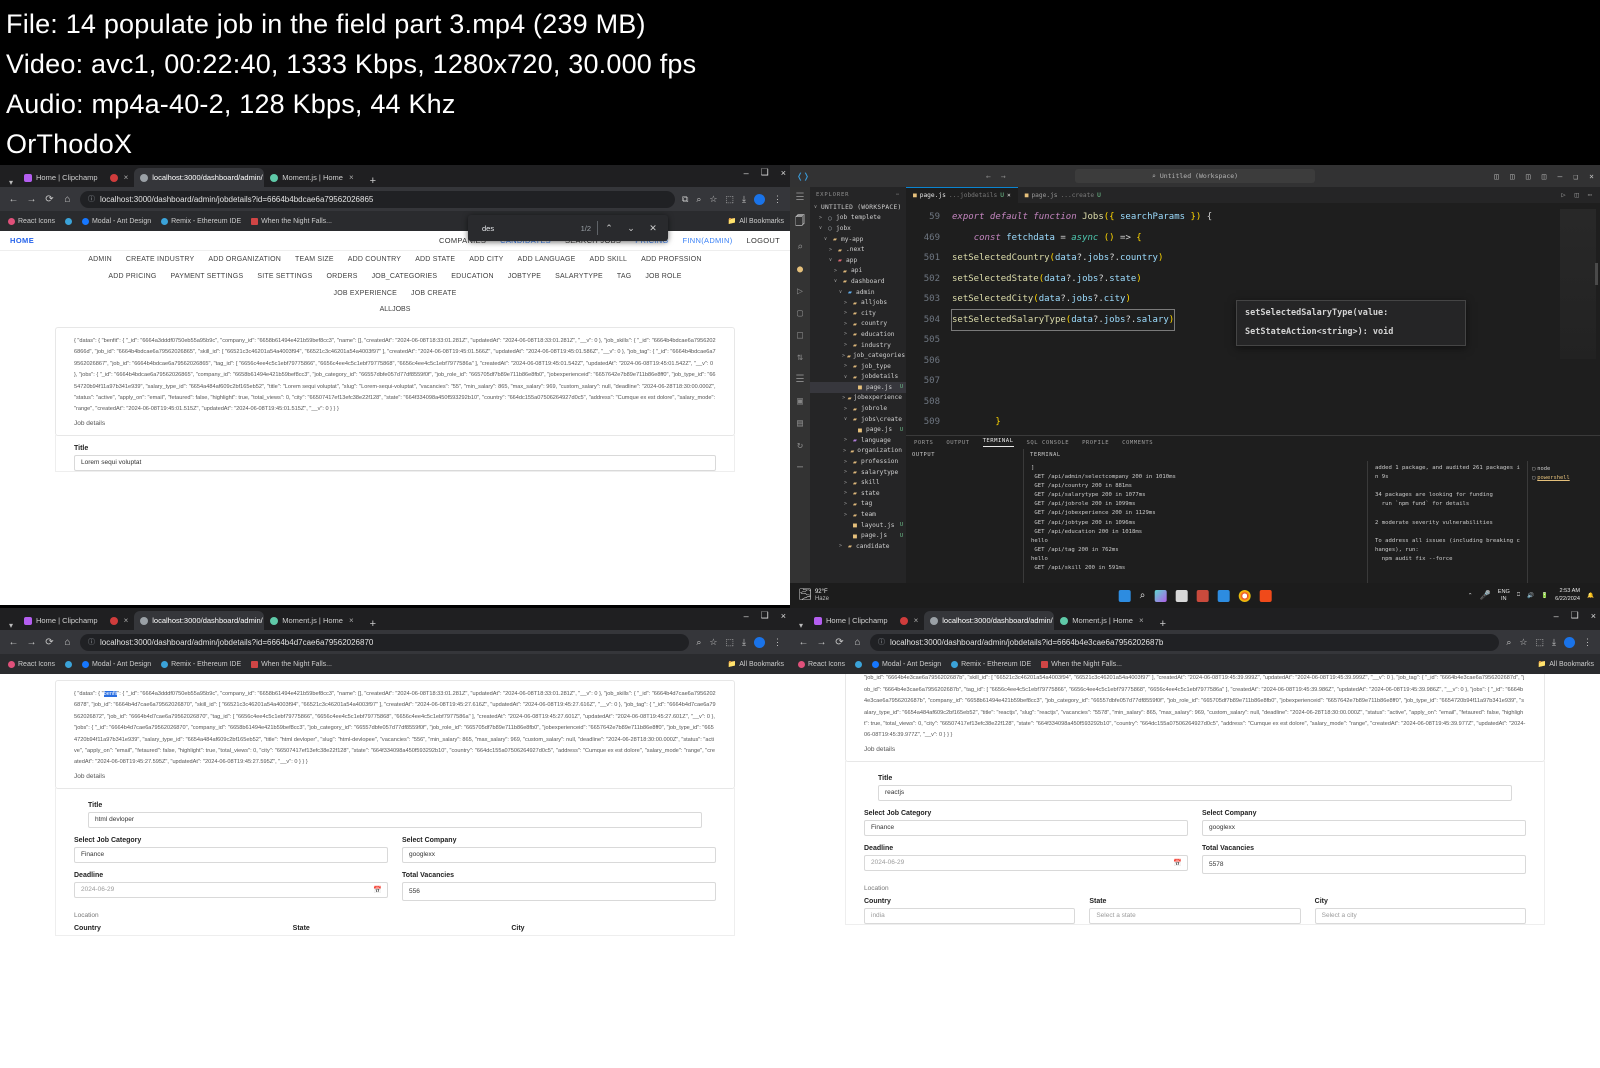 The width and height of the screenshot is (1600, 1068). What do you see at coordinates (1590, 596) in the screenshot?
I see `notification-bell-icon: 🔔` at bounding box center [1590, 596].